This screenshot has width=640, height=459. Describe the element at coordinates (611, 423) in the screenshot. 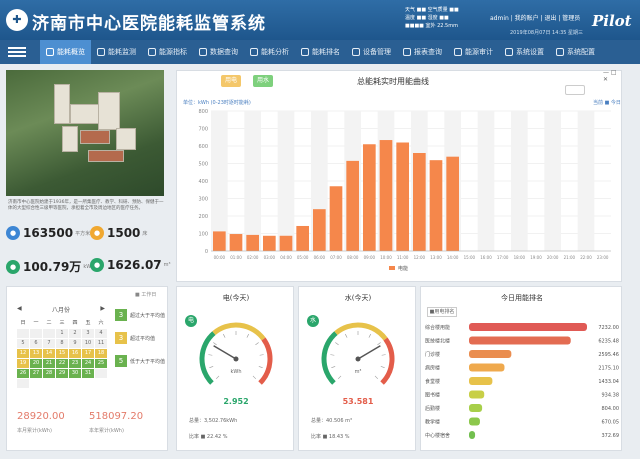

I see `rank-value: 670.05` at that location.